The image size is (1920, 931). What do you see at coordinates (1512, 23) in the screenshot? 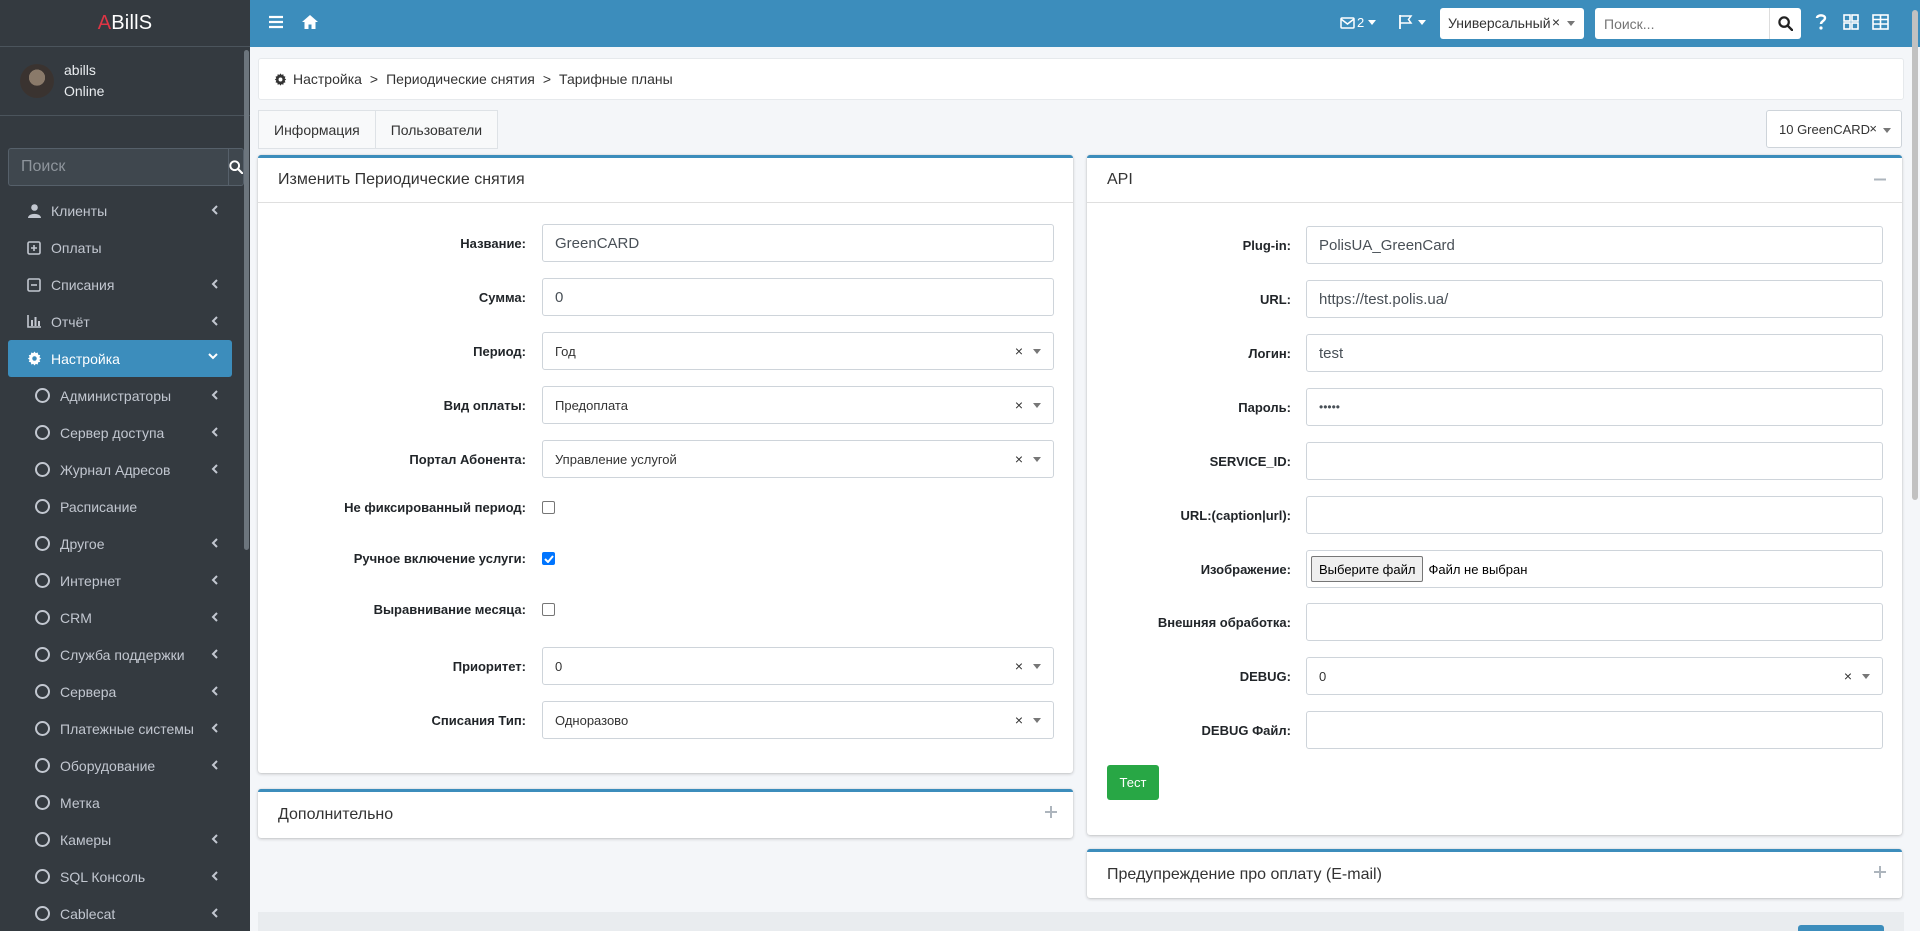
I see `mode-select: Универсальный ×` at bounding box center [1512, 23].